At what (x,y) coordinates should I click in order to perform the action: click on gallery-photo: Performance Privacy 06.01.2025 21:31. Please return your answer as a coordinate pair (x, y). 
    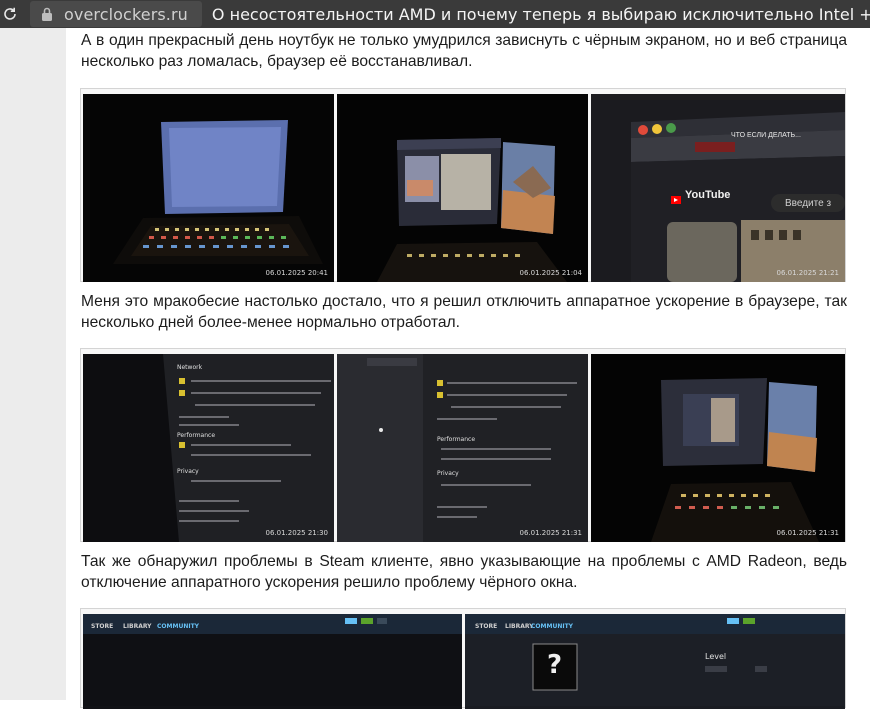
    Looking at the image, I should click on (462, 448).